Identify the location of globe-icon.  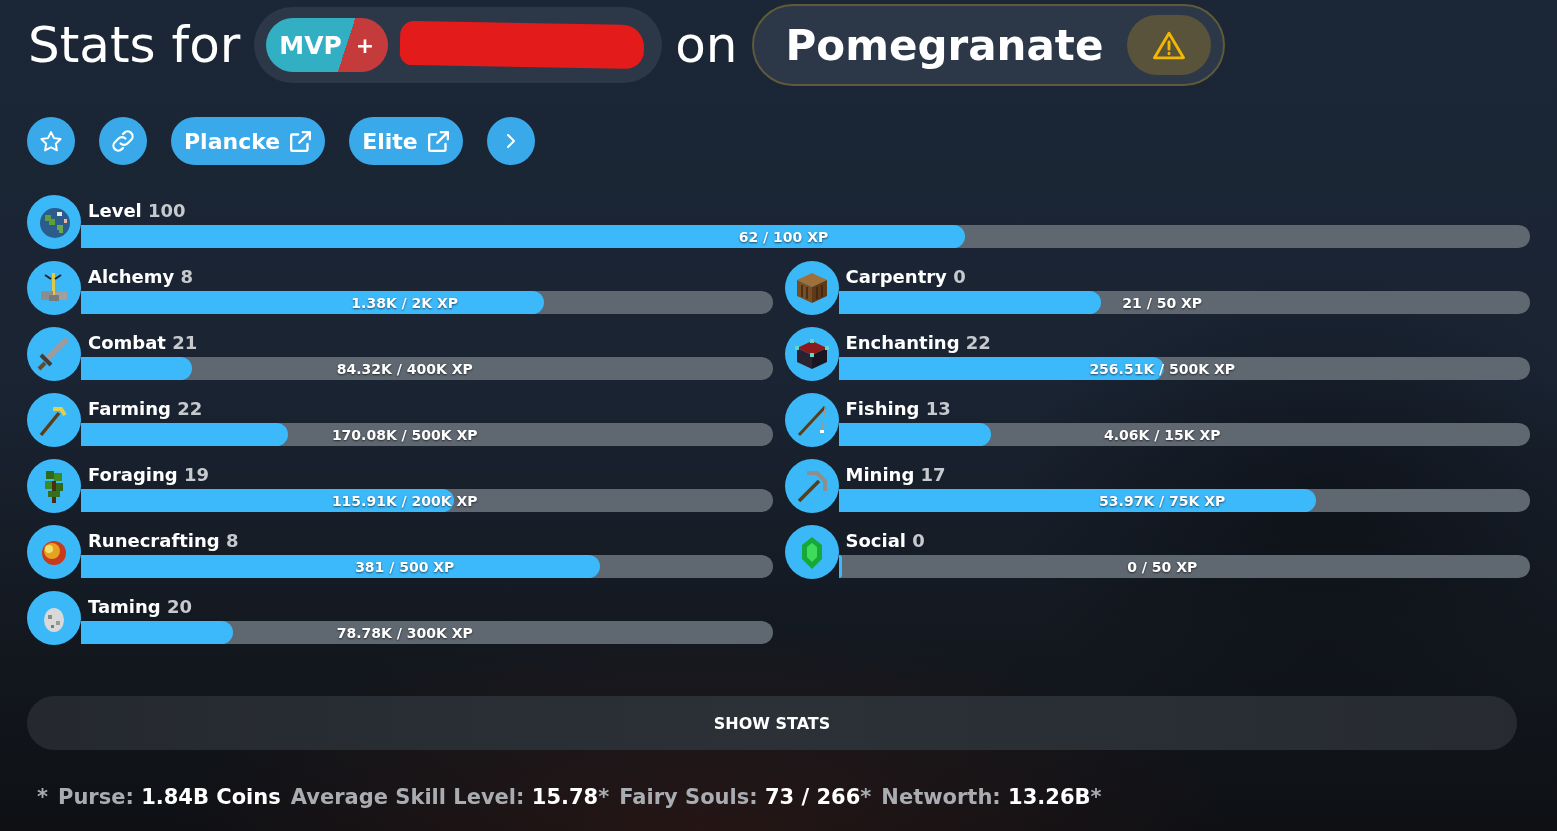
(54, 222).